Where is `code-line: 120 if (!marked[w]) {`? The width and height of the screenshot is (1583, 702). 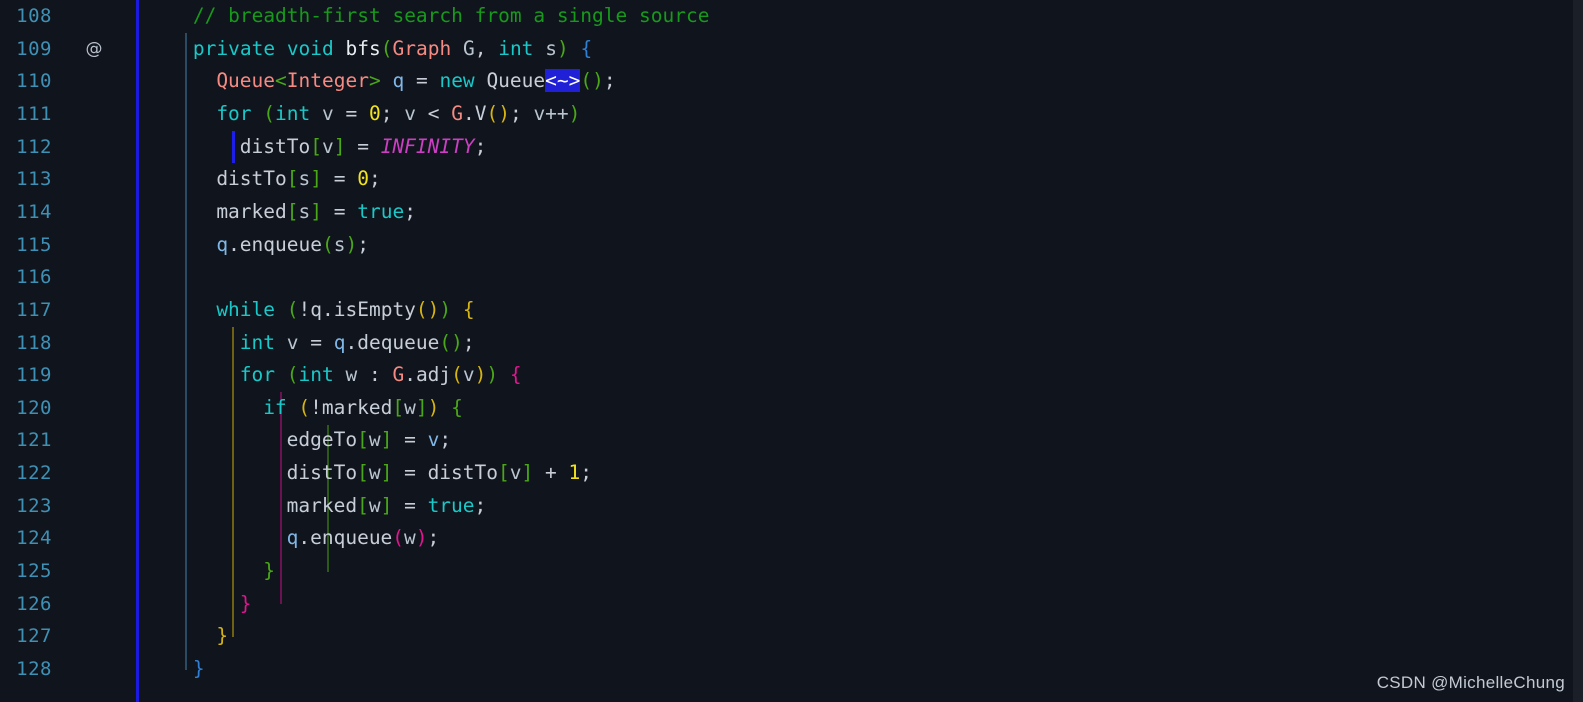 code-line: 120 if (!marked[w]) { is located at coordinates (791, 408).